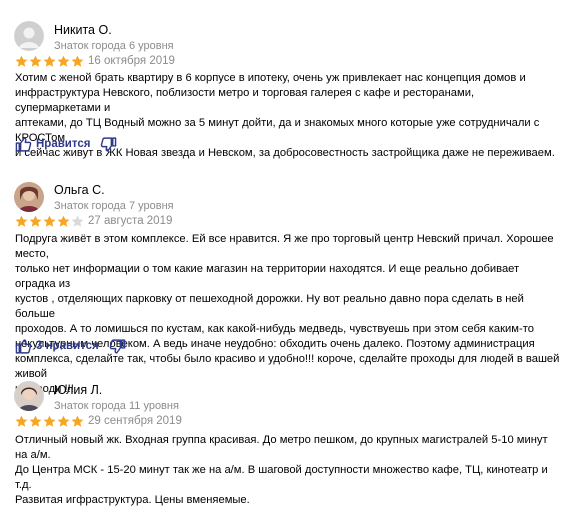 The height and width of the screenshot is (508, 582). What do you see at coordinates (79, 190) in the screenshot?
I see `review-author: Ольга С.` at bounding box center [79, 190].